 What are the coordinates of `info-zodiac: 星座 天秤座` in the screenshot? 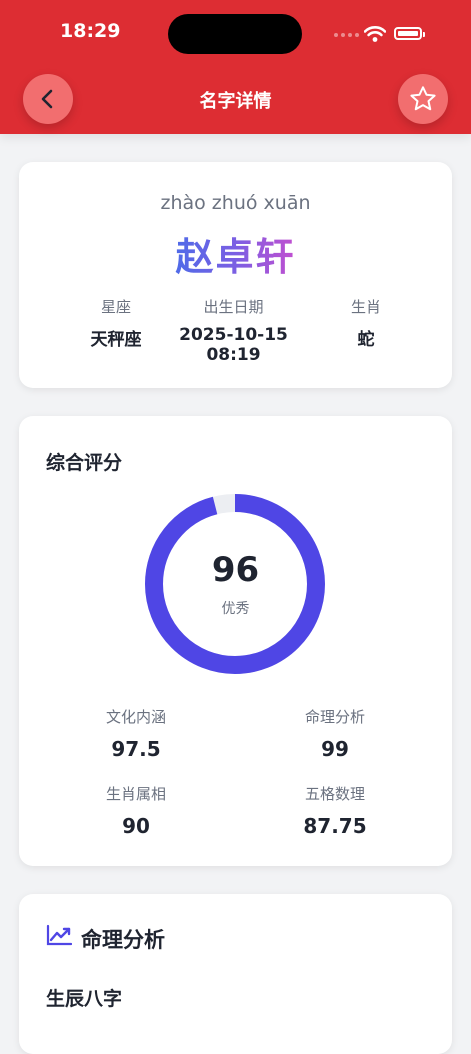 It's located at (116, 323).